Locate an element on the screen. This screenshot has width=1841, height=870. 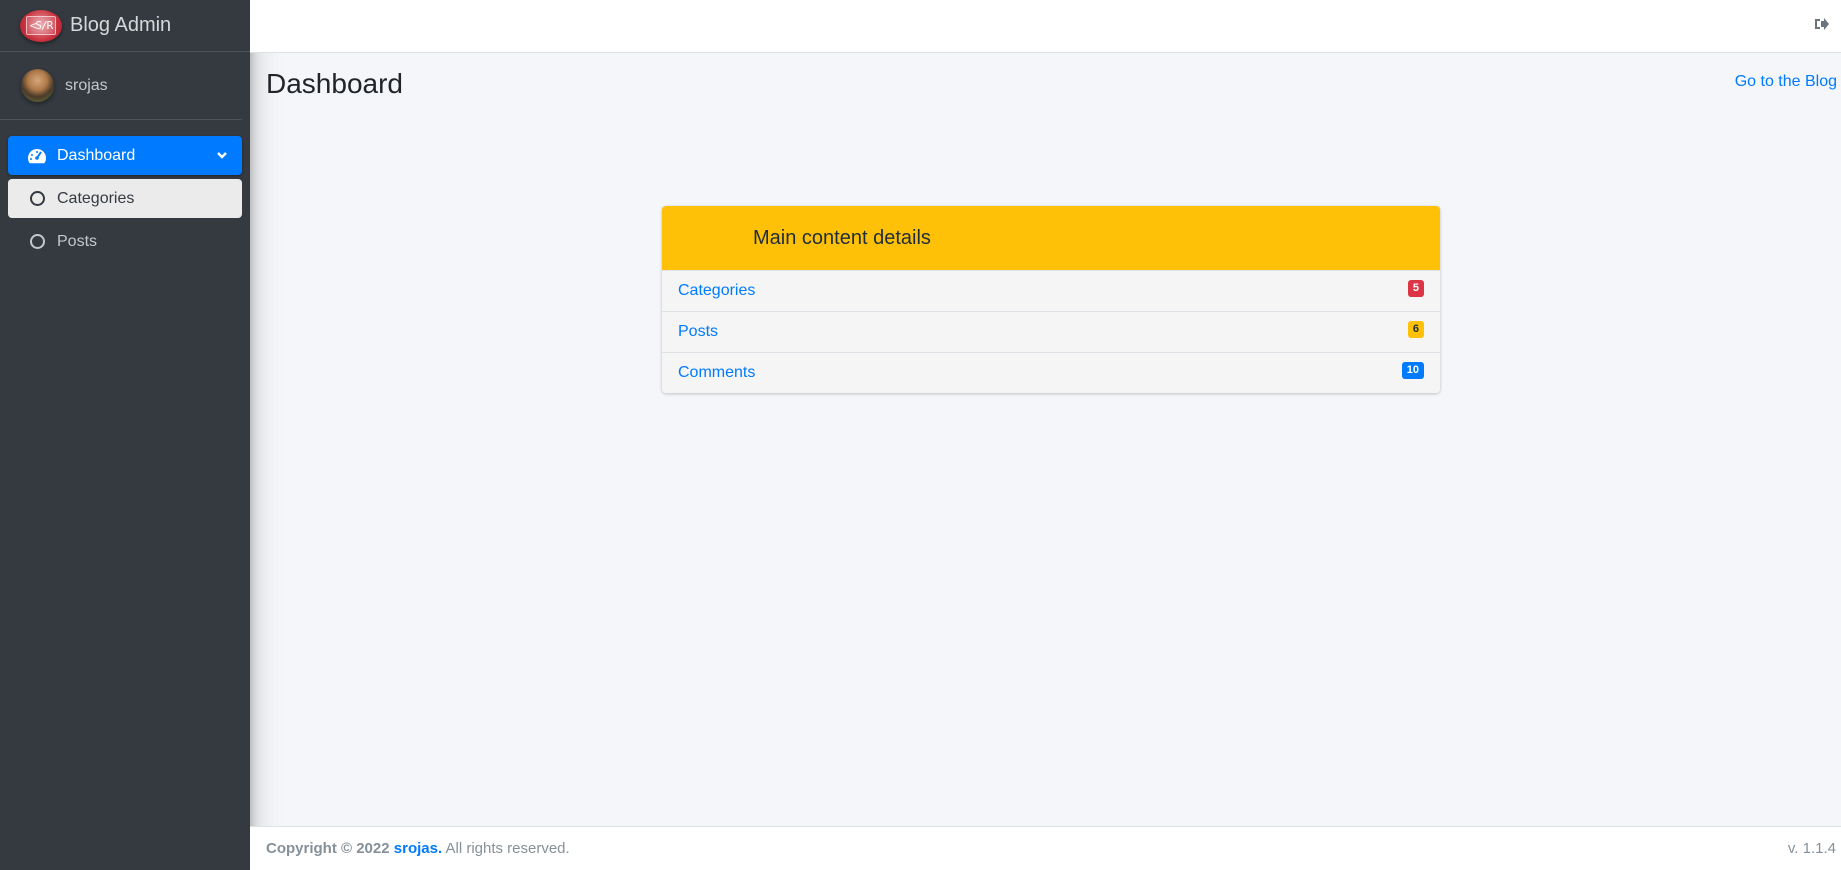
comments-link: Comments is located at coordinates (716, 373).